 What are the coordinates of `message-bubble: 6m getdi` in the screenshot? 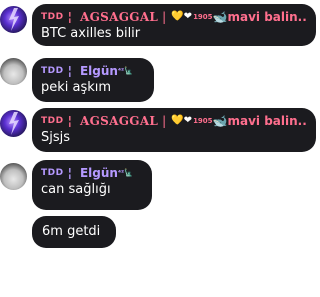 It's located at (74, 232).